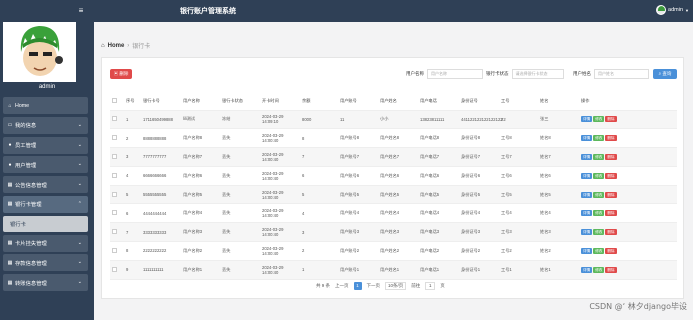 Image resolution: width=693 pixels, height=320 pixels. I want to click on card-status-select: 请选择银行卡状态, so click(537, 74).